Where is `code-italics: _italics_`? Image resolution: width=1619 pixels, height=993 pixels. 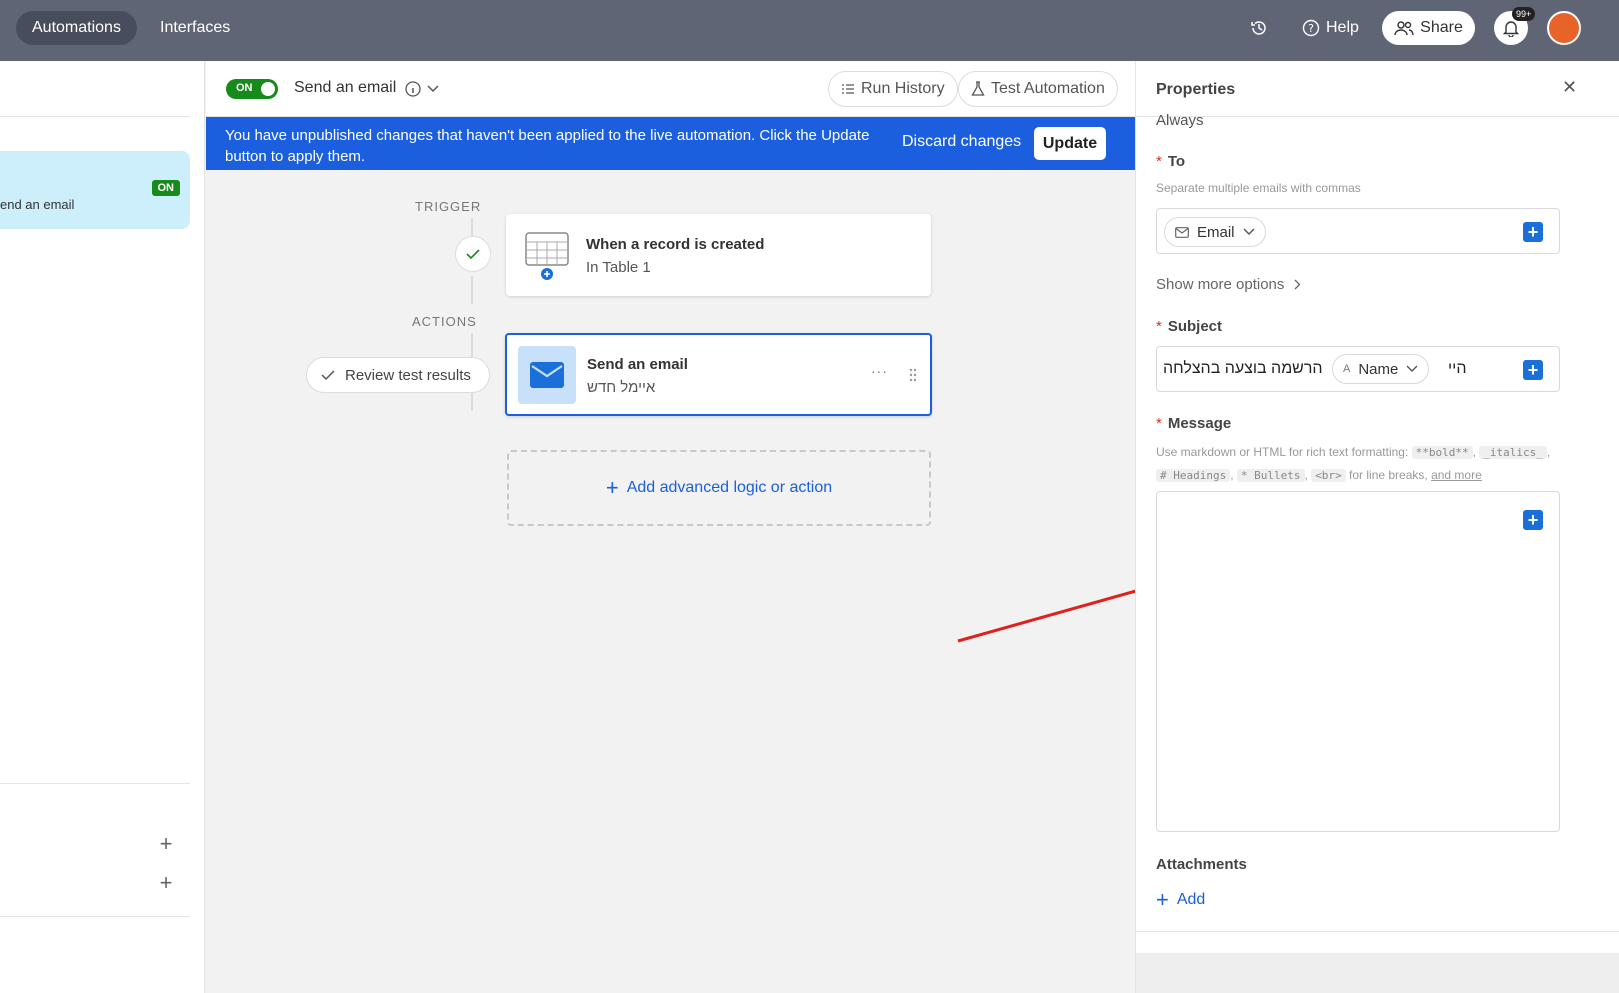
code-italics: _italics_ is located at coordinates (1513, 452).